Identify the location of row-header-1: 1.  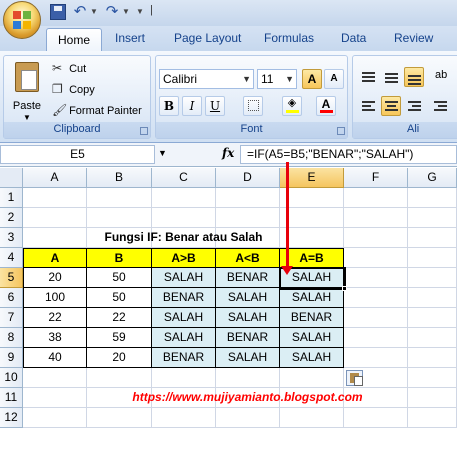
(11, 198).